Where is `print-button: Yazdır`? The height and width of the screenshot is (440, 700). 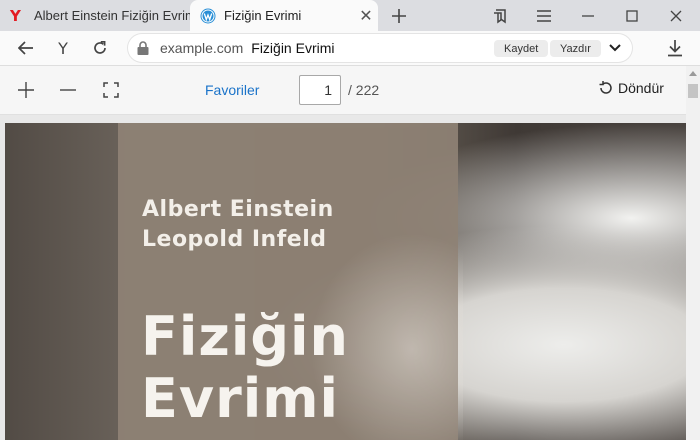
print-button: Yazdır is located at coordinates (575, 48).